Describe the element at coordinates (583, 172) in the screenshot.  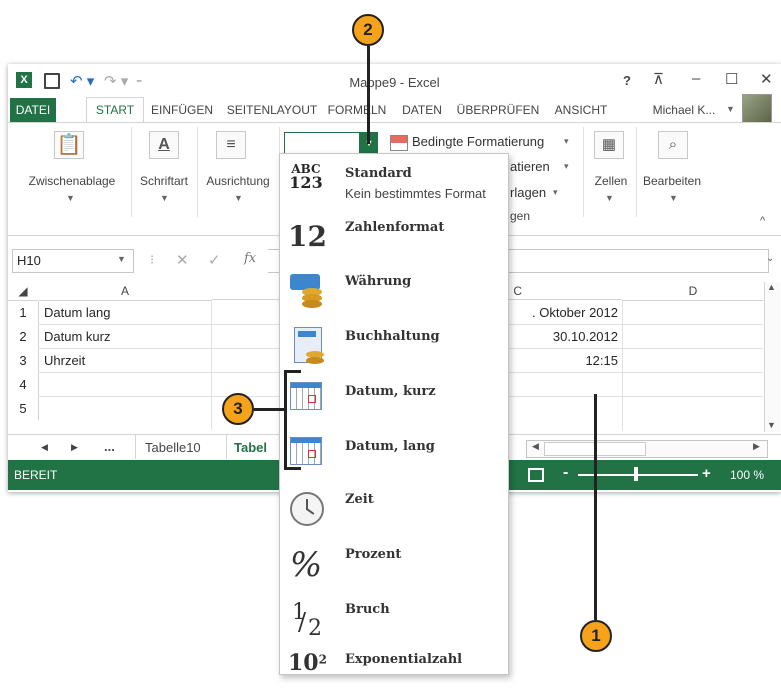
I see `group-divider` at that location.